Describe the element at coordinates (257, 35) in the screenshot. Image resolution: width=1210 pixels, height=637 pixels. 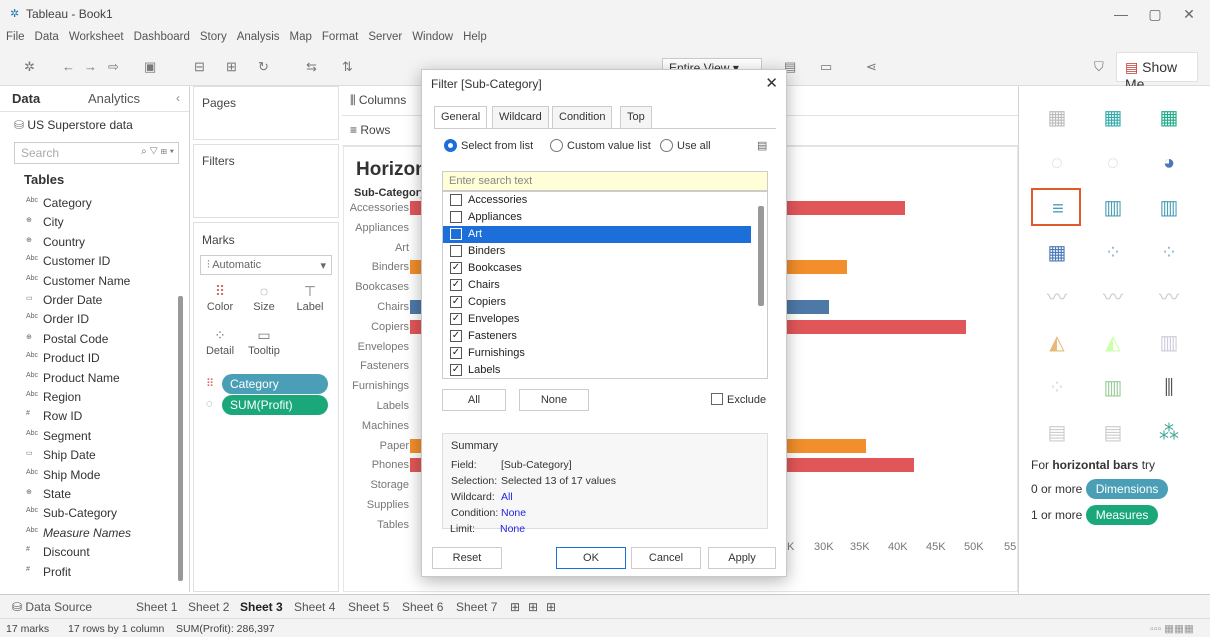
I see `menu-analysis: Analysis` at that location.